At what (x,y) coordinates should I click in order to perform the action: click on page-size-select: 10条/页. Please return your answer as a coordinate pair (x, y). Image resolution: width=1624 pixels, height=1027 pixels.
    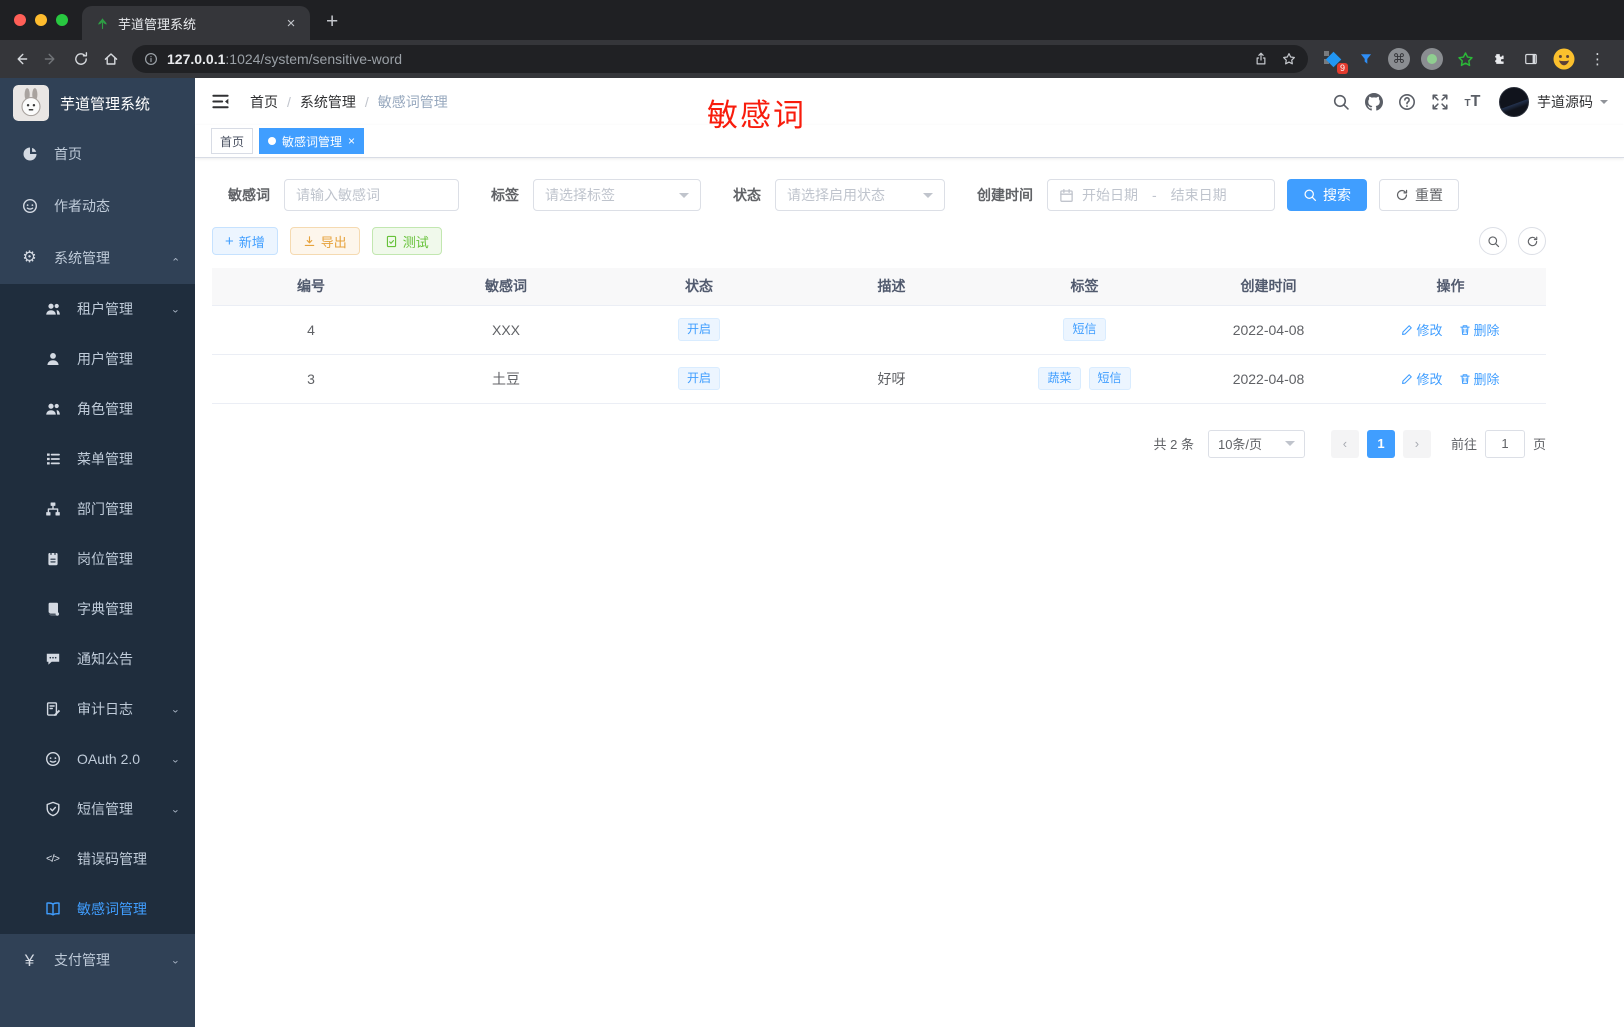
    Looking at the image, I should click on (1256, 443).